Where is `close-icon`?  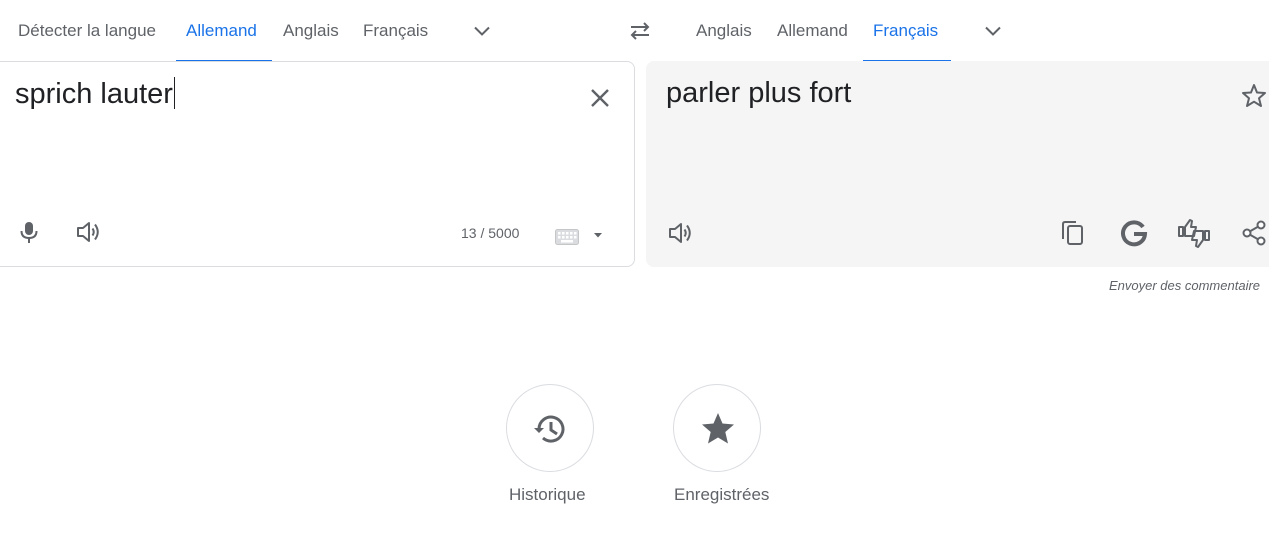
close-icon is located at coordinates (600, 98).